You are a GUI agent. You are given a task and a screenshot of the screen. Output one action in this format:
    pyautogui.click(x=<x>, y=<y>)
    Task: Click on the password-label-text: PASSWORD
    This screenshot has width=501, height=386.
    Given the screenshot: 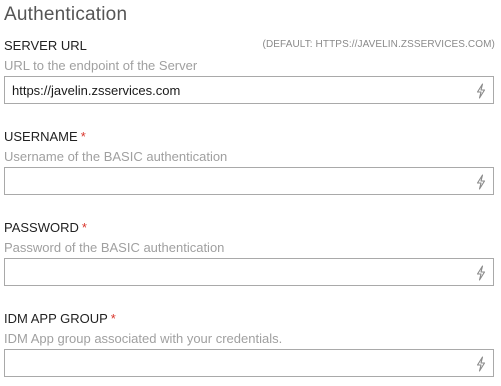 What is the action you would take?
    pyautogui.click(x=41, y=227)
    